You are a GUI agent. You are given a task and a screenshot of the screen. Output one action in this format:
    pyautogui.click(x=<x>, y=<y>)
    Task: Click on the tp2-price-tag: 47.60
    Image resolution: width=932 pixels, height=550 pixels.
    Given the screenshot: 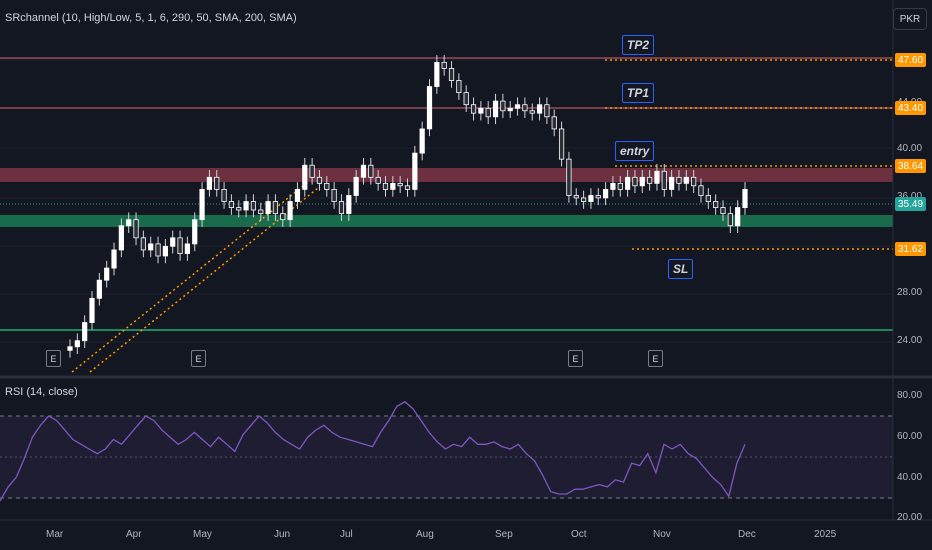 What is the action you would take?
    pyautogui.click(x=911, y=60)
    